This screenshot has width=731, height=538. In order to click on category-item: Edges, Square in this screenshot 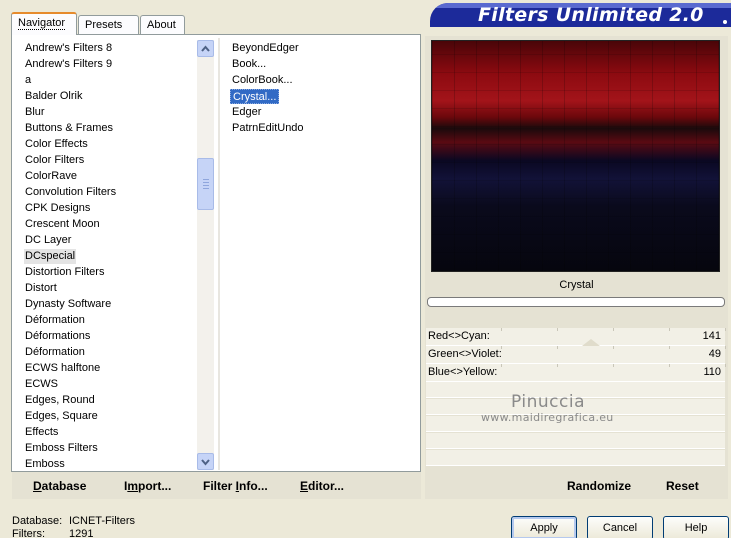, I will do `click(61, 416)`.